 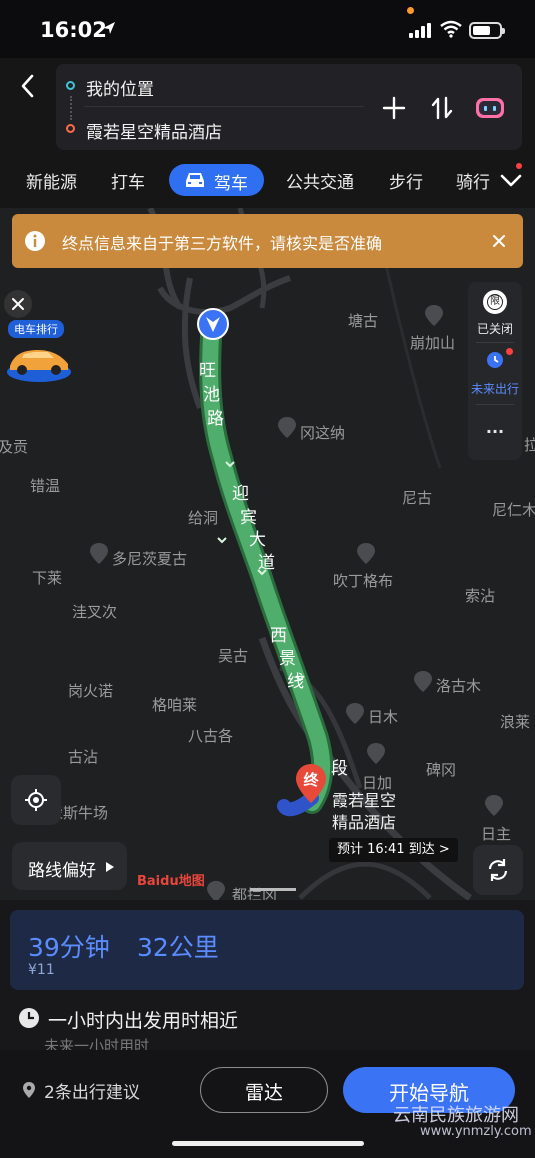 I want to click on place-label: 日主, so click(x=496, y=834).